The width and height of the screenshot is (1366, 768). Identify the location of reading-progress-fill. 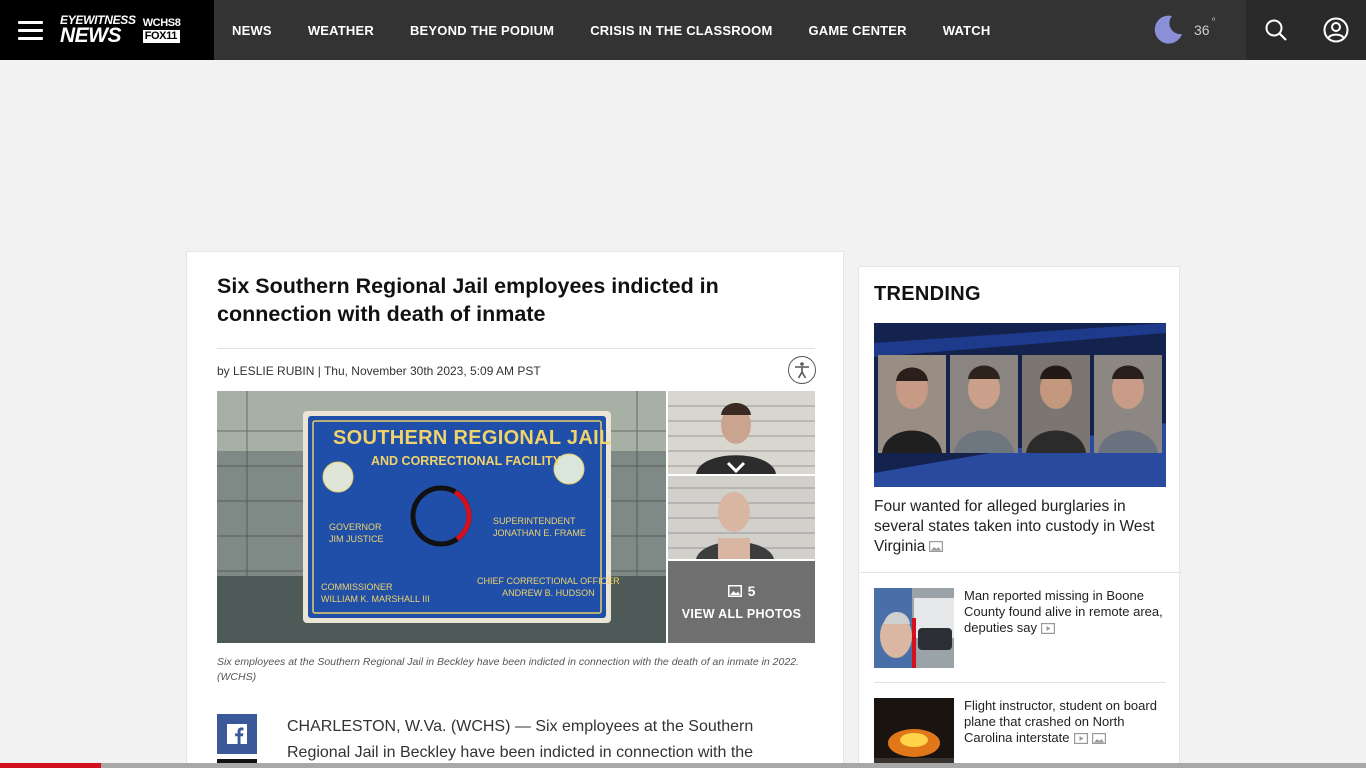
(51, 765).